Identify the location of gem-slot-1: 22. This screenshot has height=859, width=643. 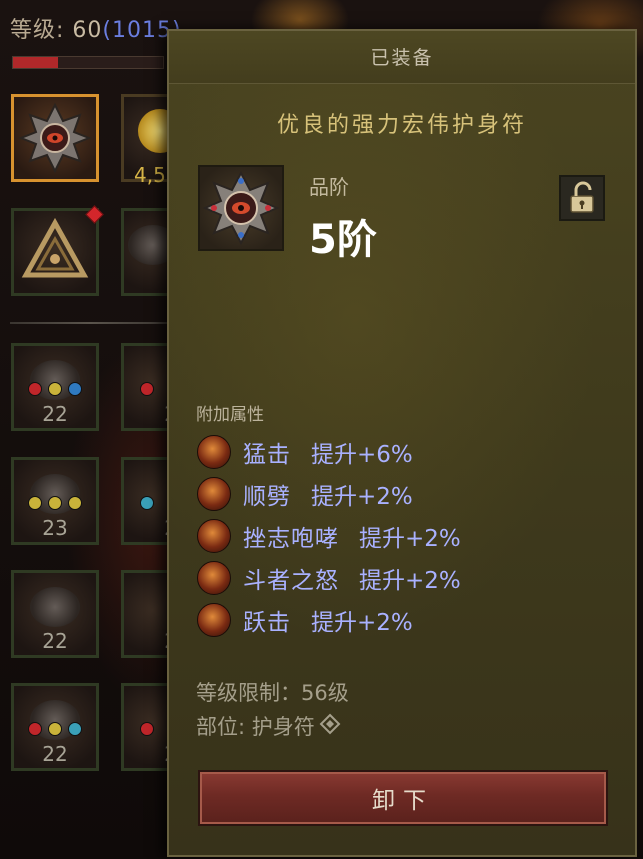
(55, 387).